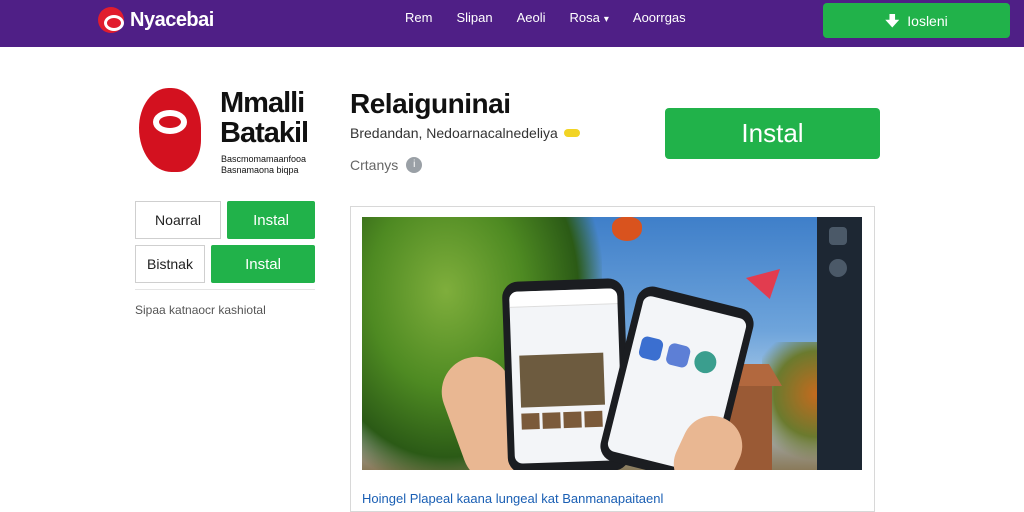  I want to click on sidebar-row: Bistnak Instal, so click(225, 264).